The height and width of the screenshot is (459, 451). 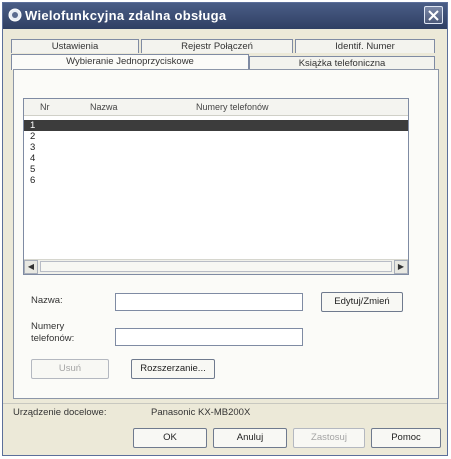 What do you see at coordinates (33, 125) in the screenshot?
I see `row-number: 1` at bounding box center [33, 125].